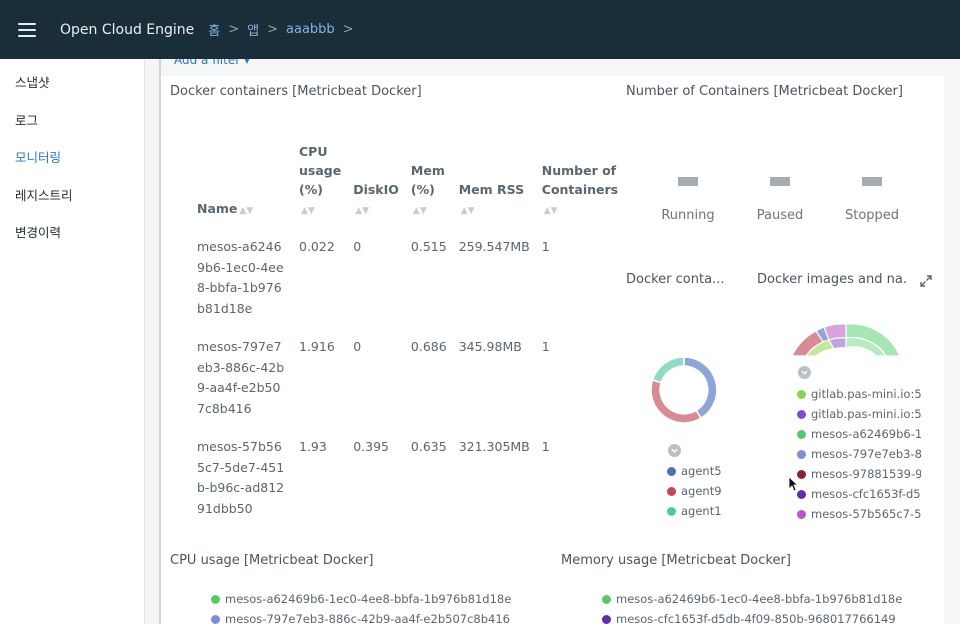  I want to click on docker-containers-title: Docker containers [Metricbeat Docker], so click(296, 91).